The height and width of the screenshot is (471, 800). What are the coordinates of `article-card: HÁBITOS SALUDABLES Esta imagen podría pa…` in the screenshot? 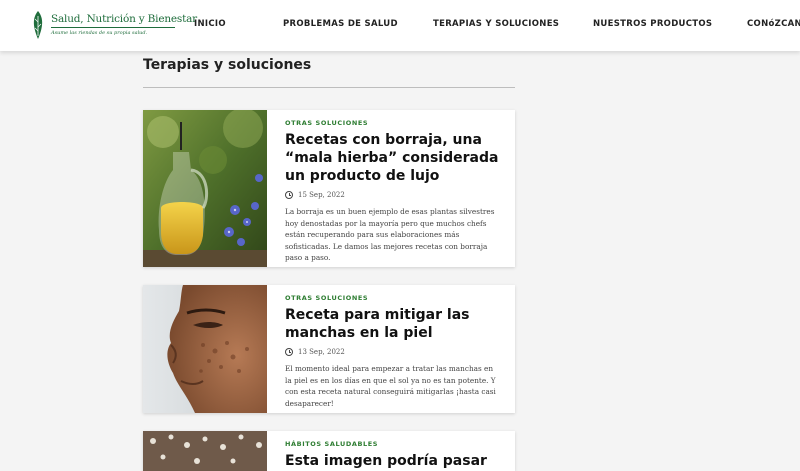 It's located at (329, 451).